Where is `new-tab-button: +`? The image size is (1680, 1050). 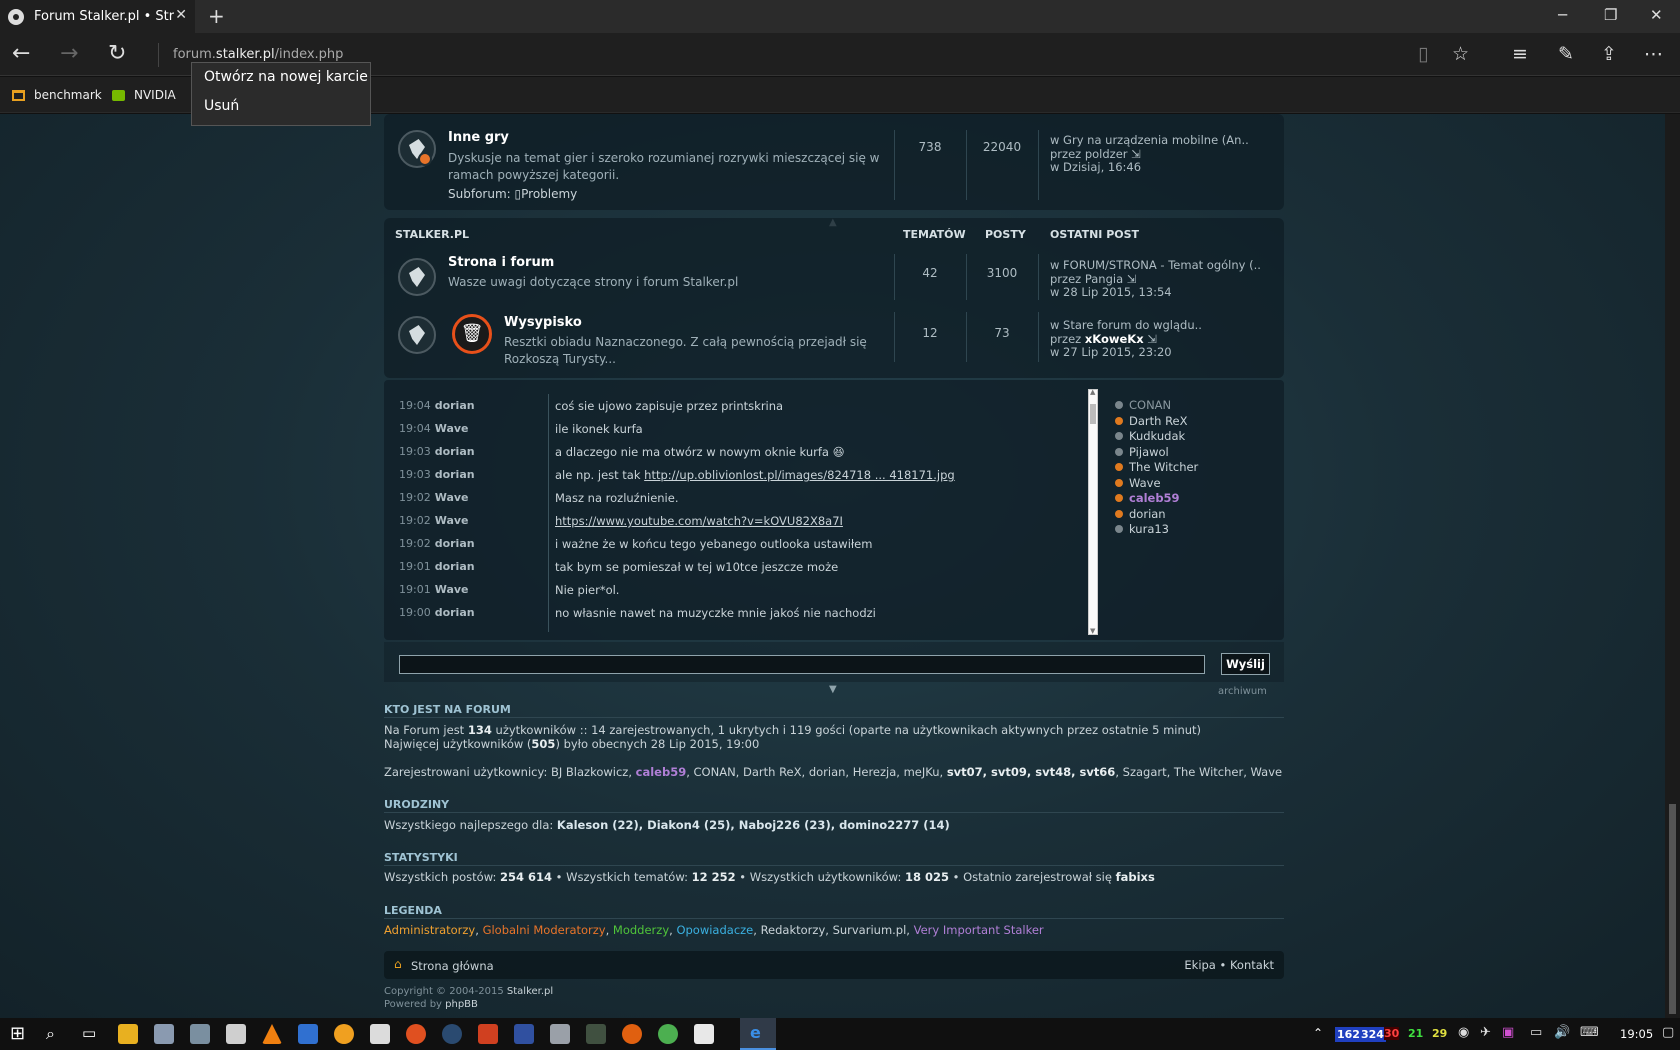
new-tab-button: + is located at coordinates (216, 16).